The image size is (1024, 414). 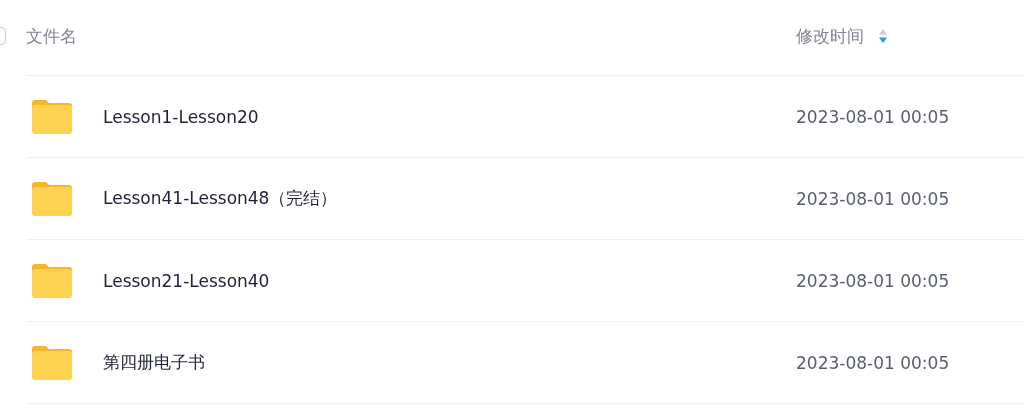 I want to click on folder-name: Lesson21-Lesson40, so click(x=186, y=280).